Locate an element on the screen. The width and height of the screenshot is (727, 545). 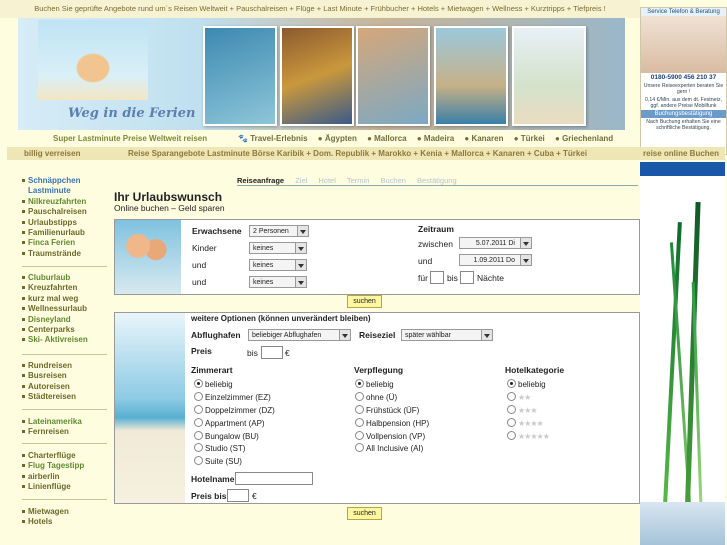
zimmerart-label: Zimmerart is located at coordinates (212, 370).